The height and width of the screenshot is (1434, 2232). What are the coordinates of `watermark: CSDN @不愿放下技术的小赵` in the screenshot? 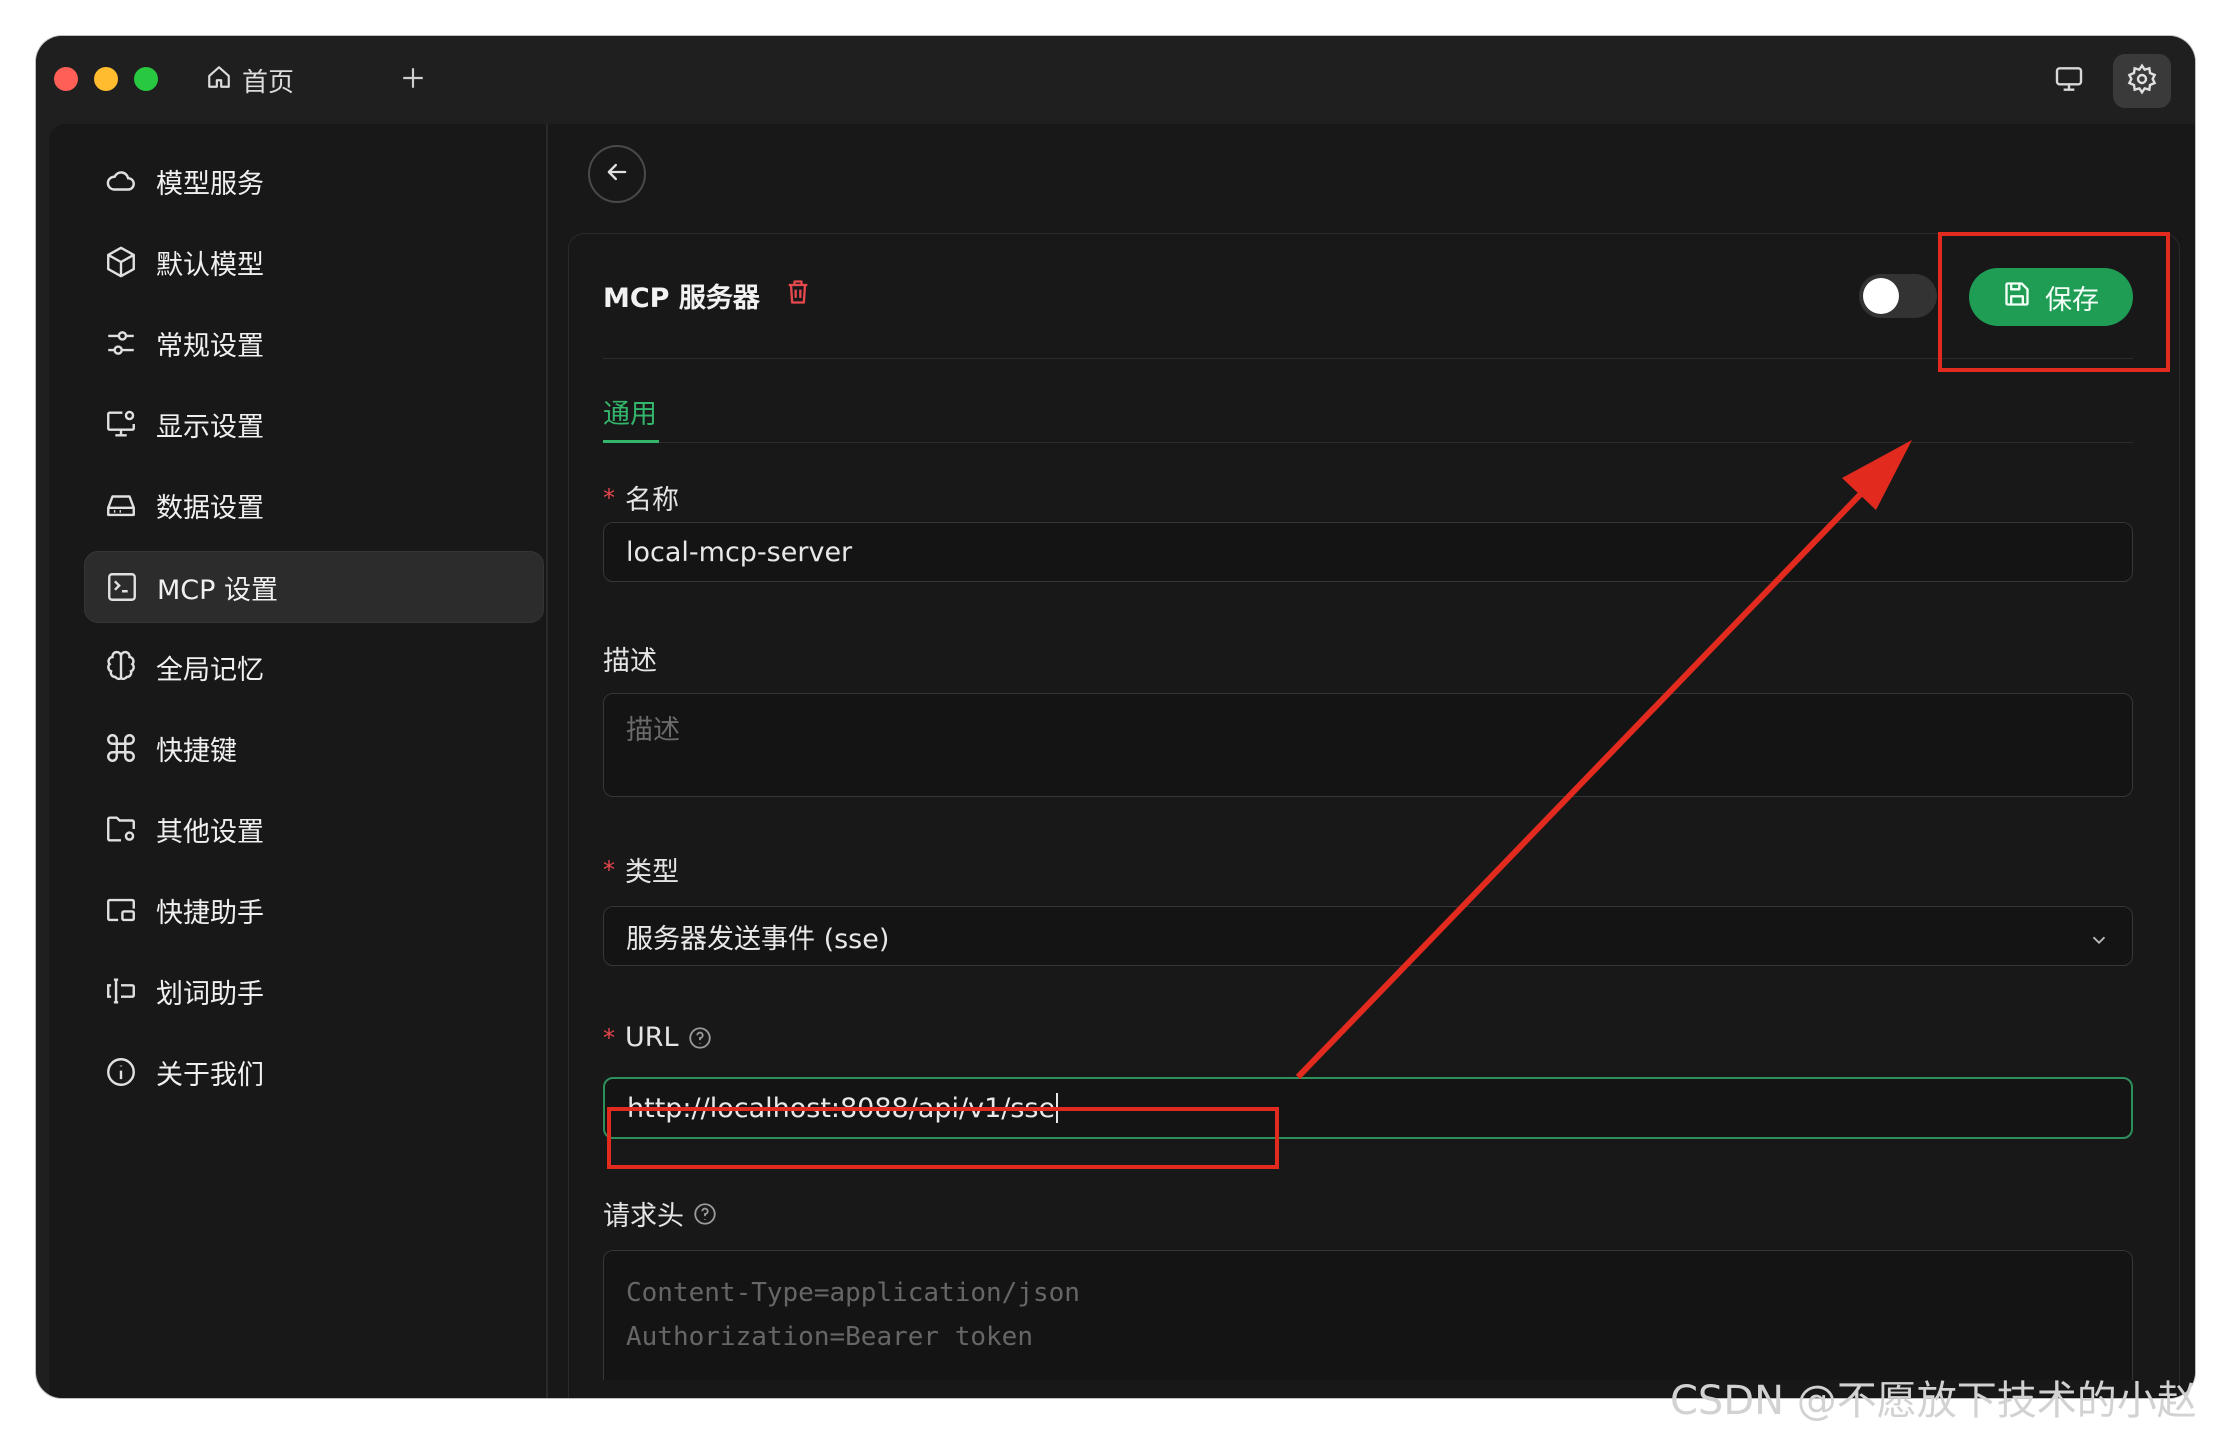 It's located at (1933, 1401).